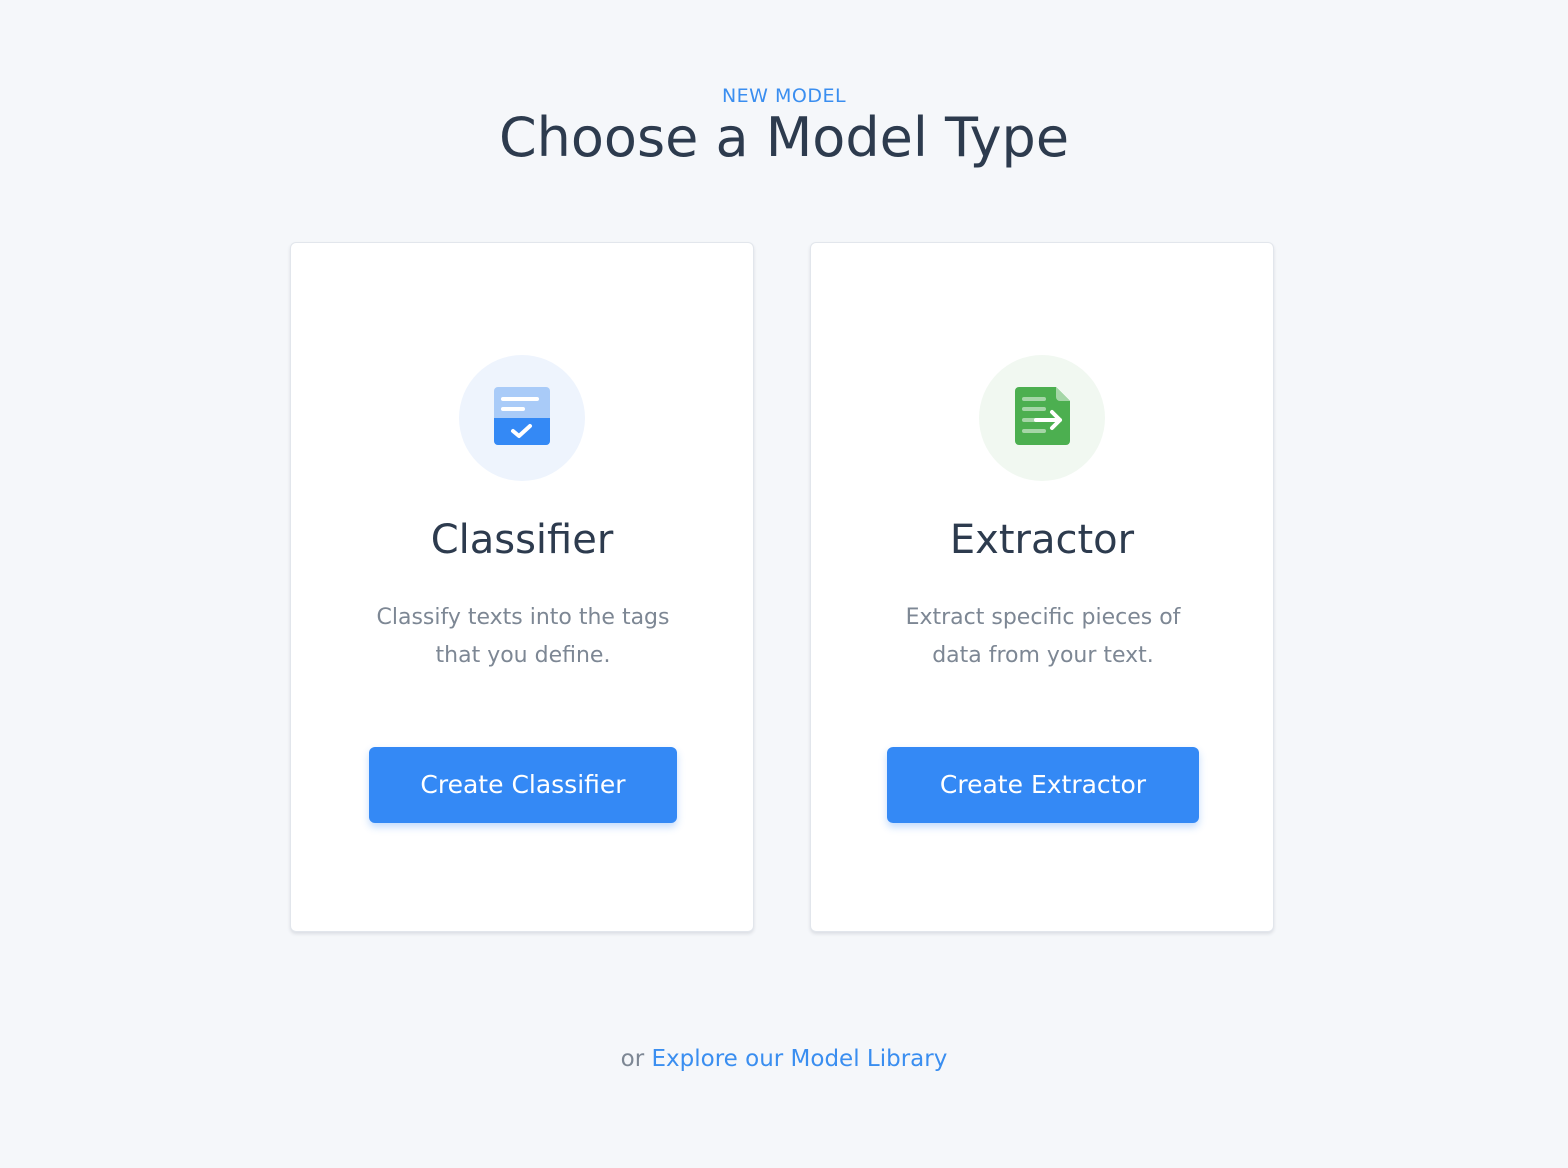 Image resolution: width=1568 pixels, height=1168 pixels. I want to click on explore-model-library-link: Explore our Model Library, so click(800, 1059).